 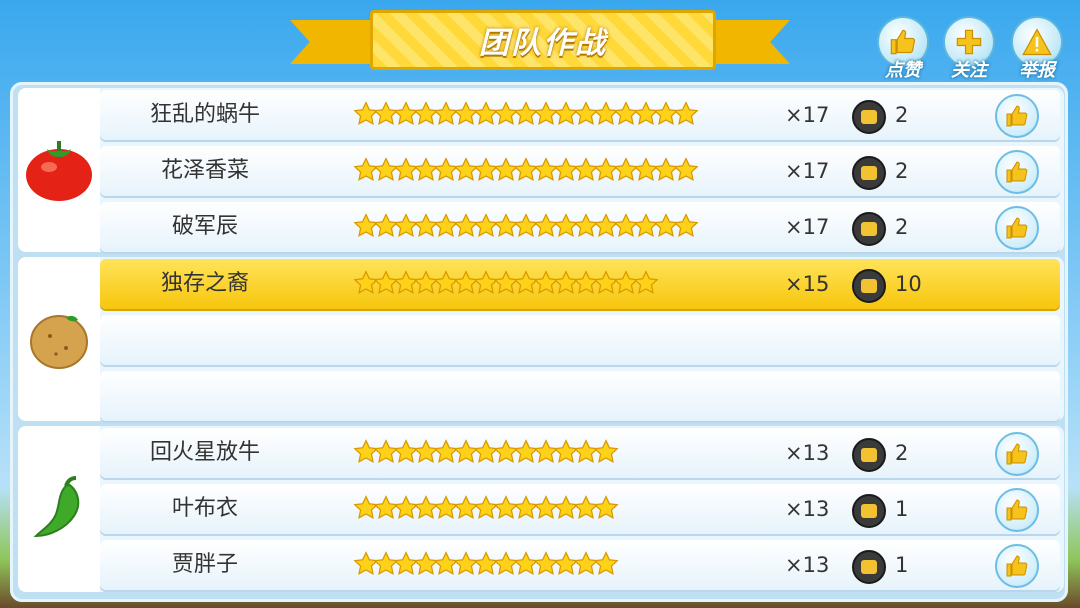 What do you see at coordinates (204, 226) in the screenshot?
I see `player-name: 破军辰` at bounding box center [204, 226].